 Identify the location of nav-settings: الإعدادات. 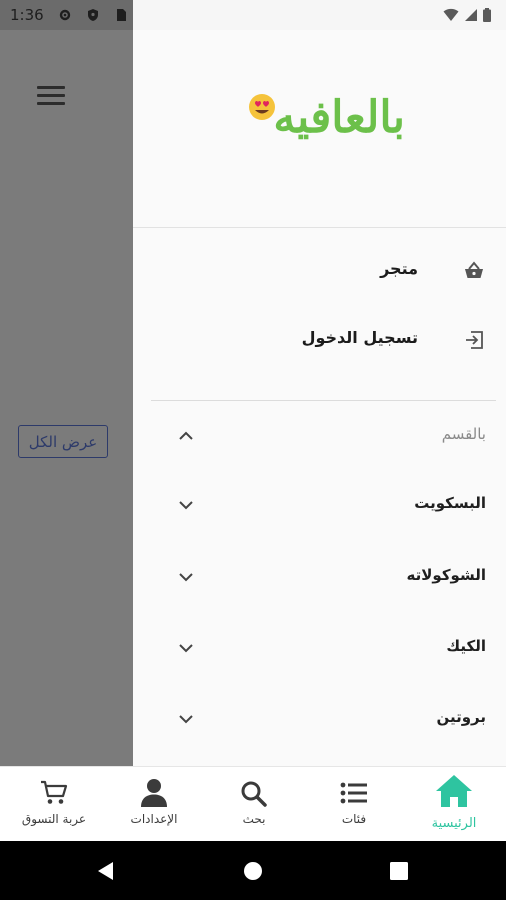
(154, 804).